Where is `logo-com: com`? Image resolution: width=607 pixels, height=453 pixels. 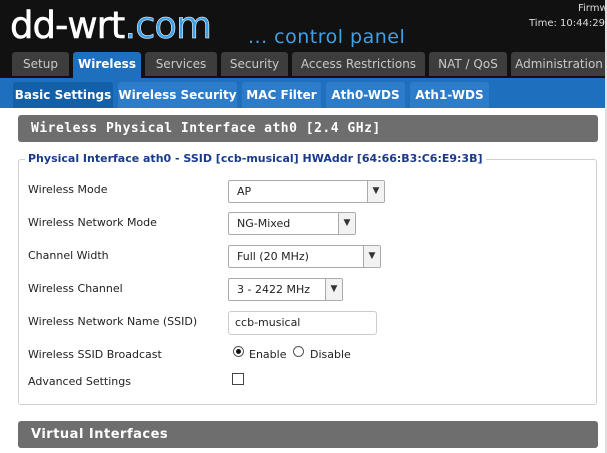
logo-com: com is located at coordinates (174, 25).